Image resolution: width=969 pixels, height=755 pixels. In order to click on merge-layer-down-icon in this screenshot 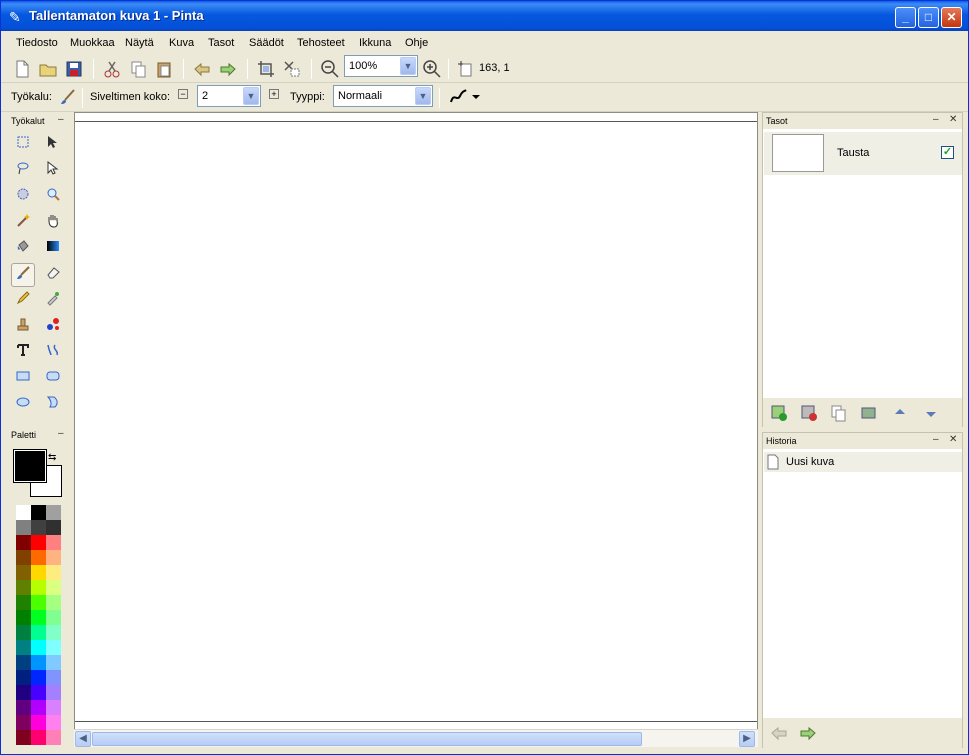, I will do `click(869, 413)`.